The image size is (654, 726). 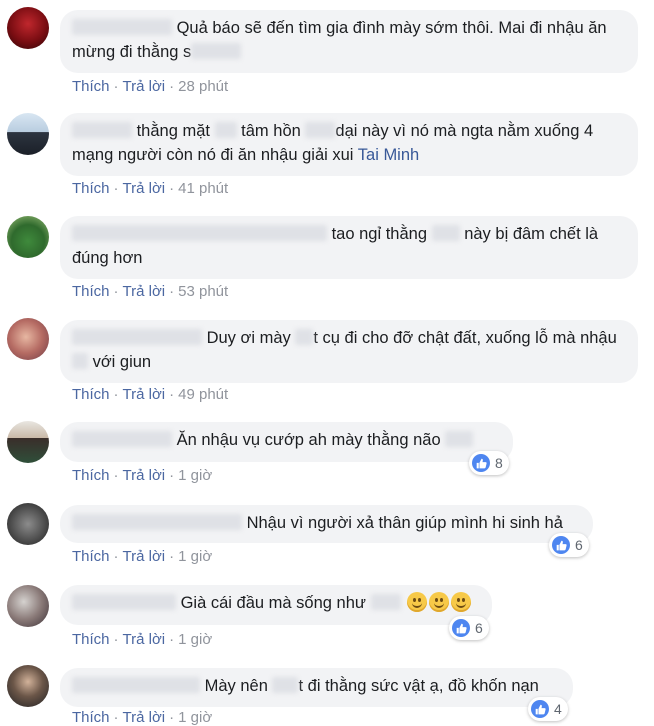 I want to click on reaction-count: 8, so click(x=489, y=463).